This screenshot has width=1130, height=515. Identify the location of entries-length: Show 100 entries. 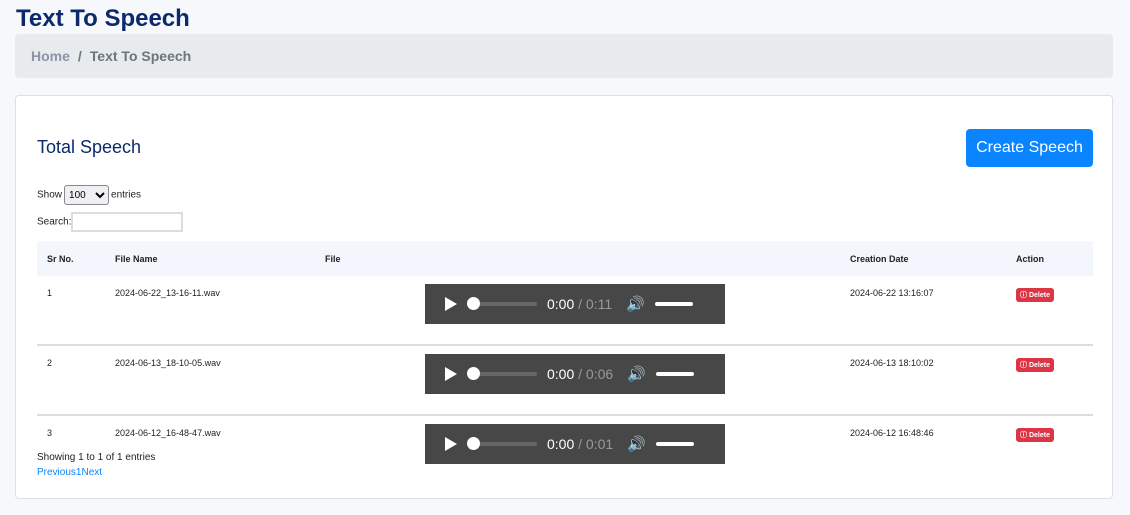
(89, 195).